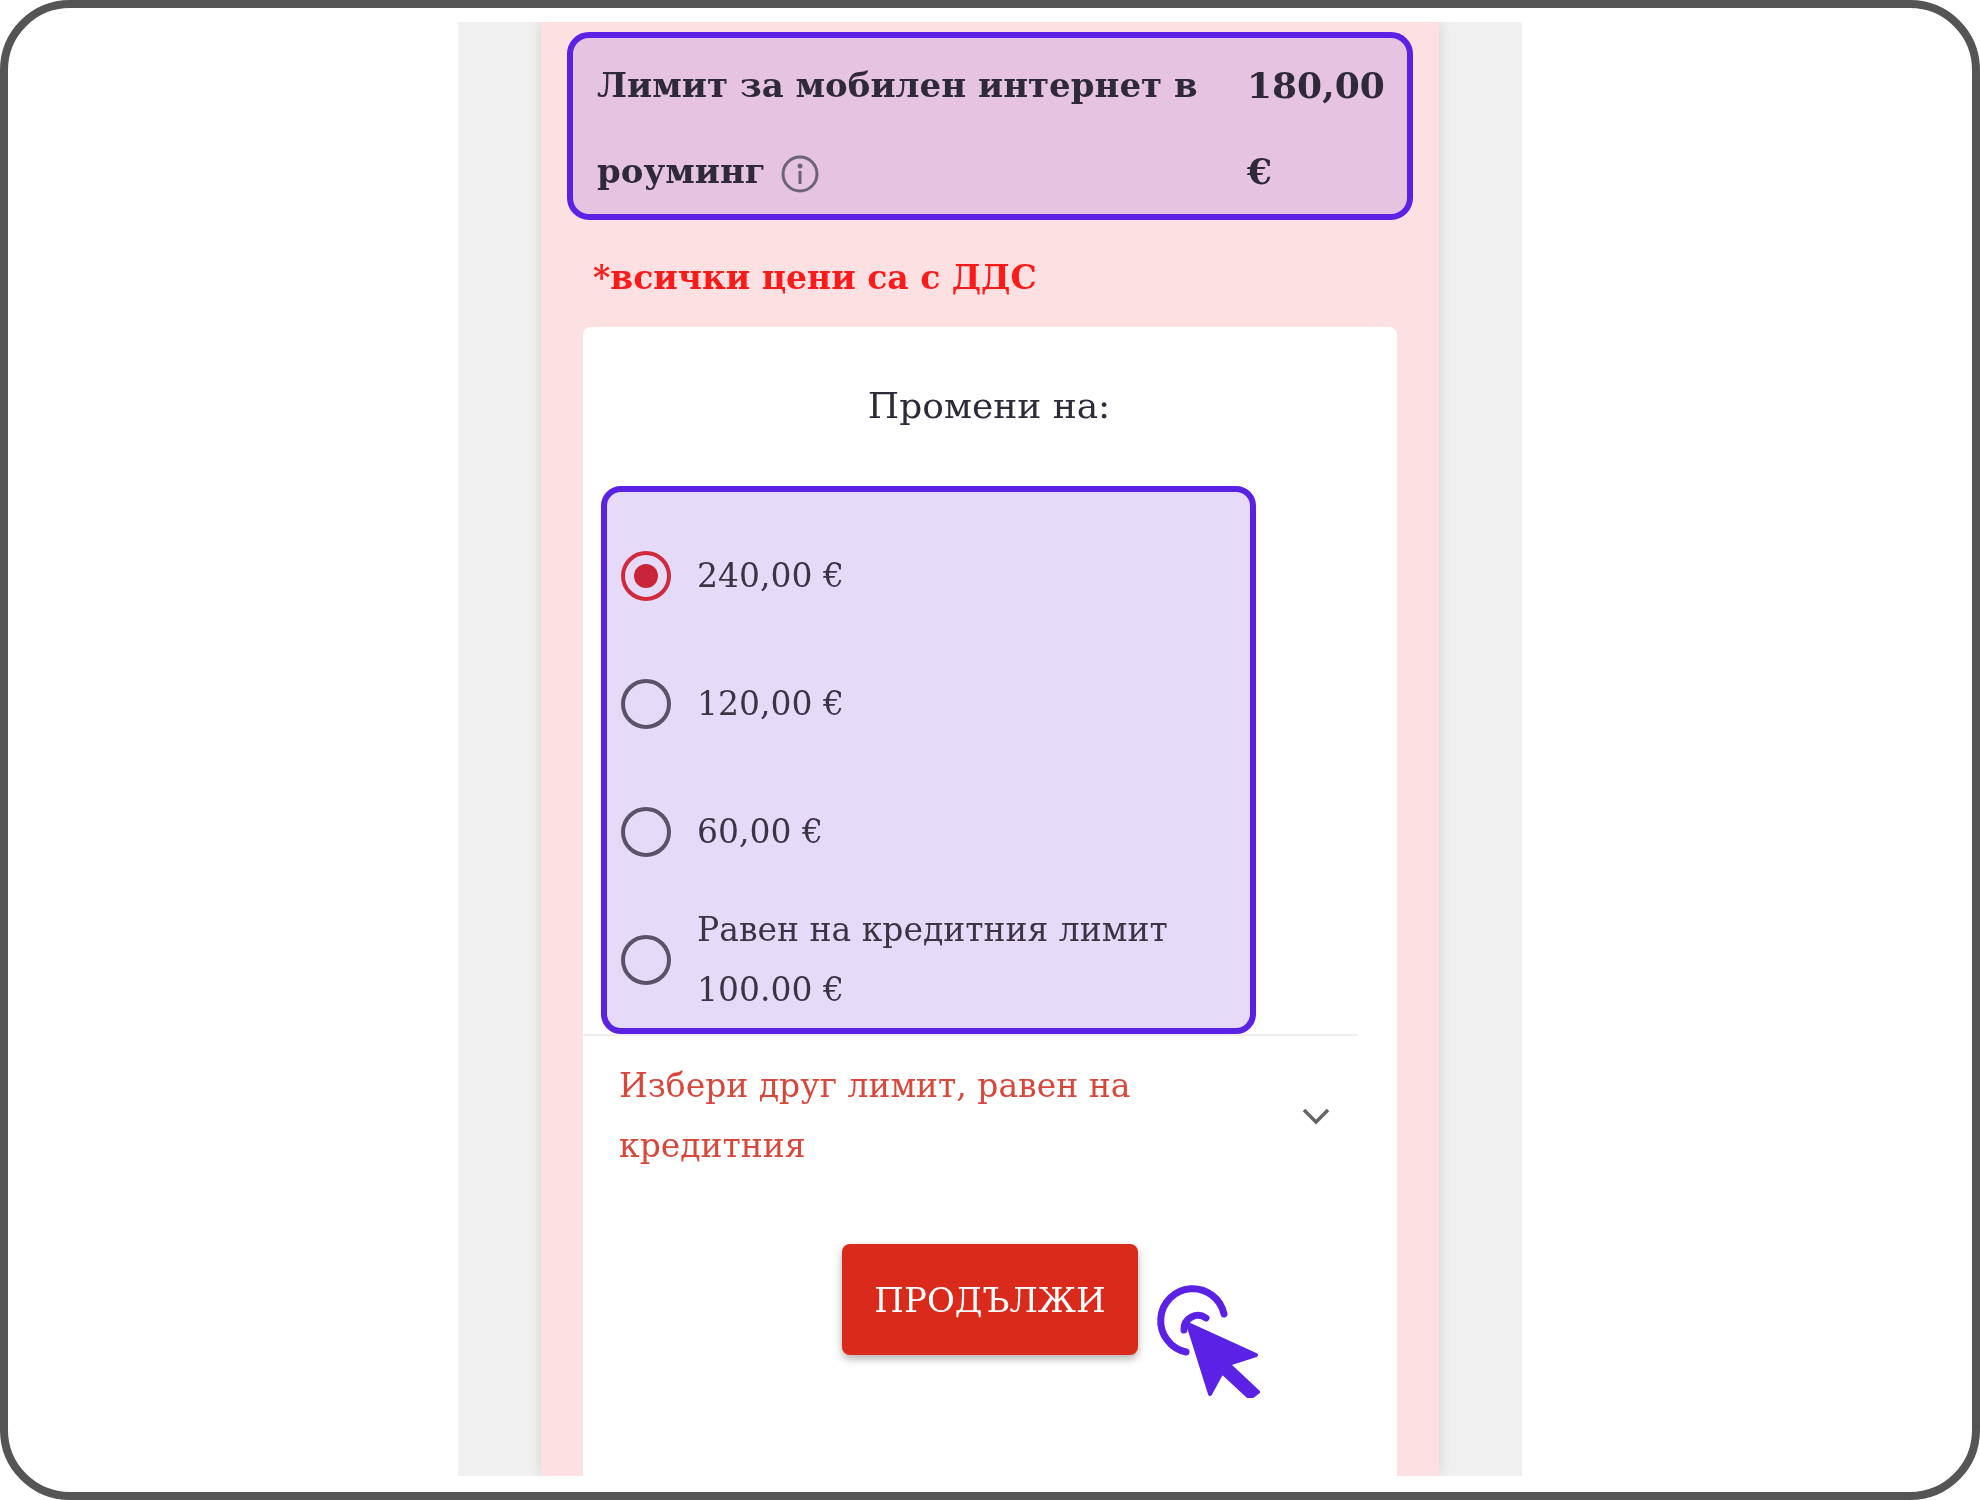  What do you see at coordinates (815, 277) in the screenshot?
I see `vat-note: *всички цени са с ДДС` at bounding box center [815, 277].